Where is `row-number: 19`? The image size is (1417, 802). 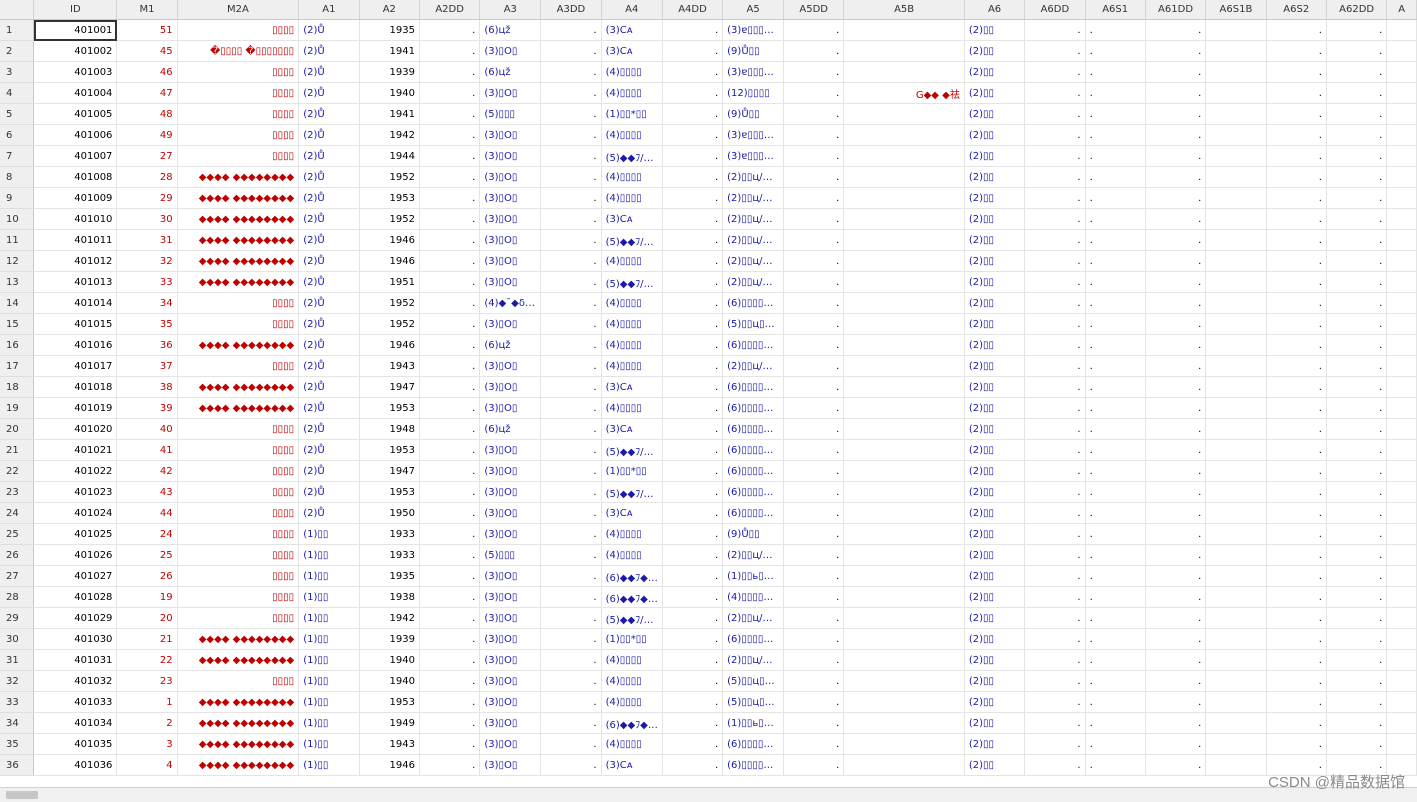 row-number: 19 is located at coordinates (17, 408).